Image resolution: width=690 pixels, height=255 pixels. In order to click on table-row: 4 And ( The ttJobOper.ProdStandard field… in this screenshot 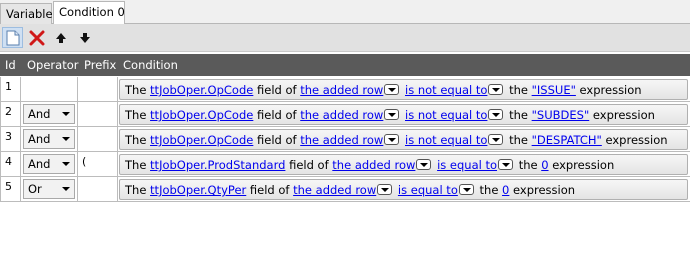, I will do `click(345, 164)`.